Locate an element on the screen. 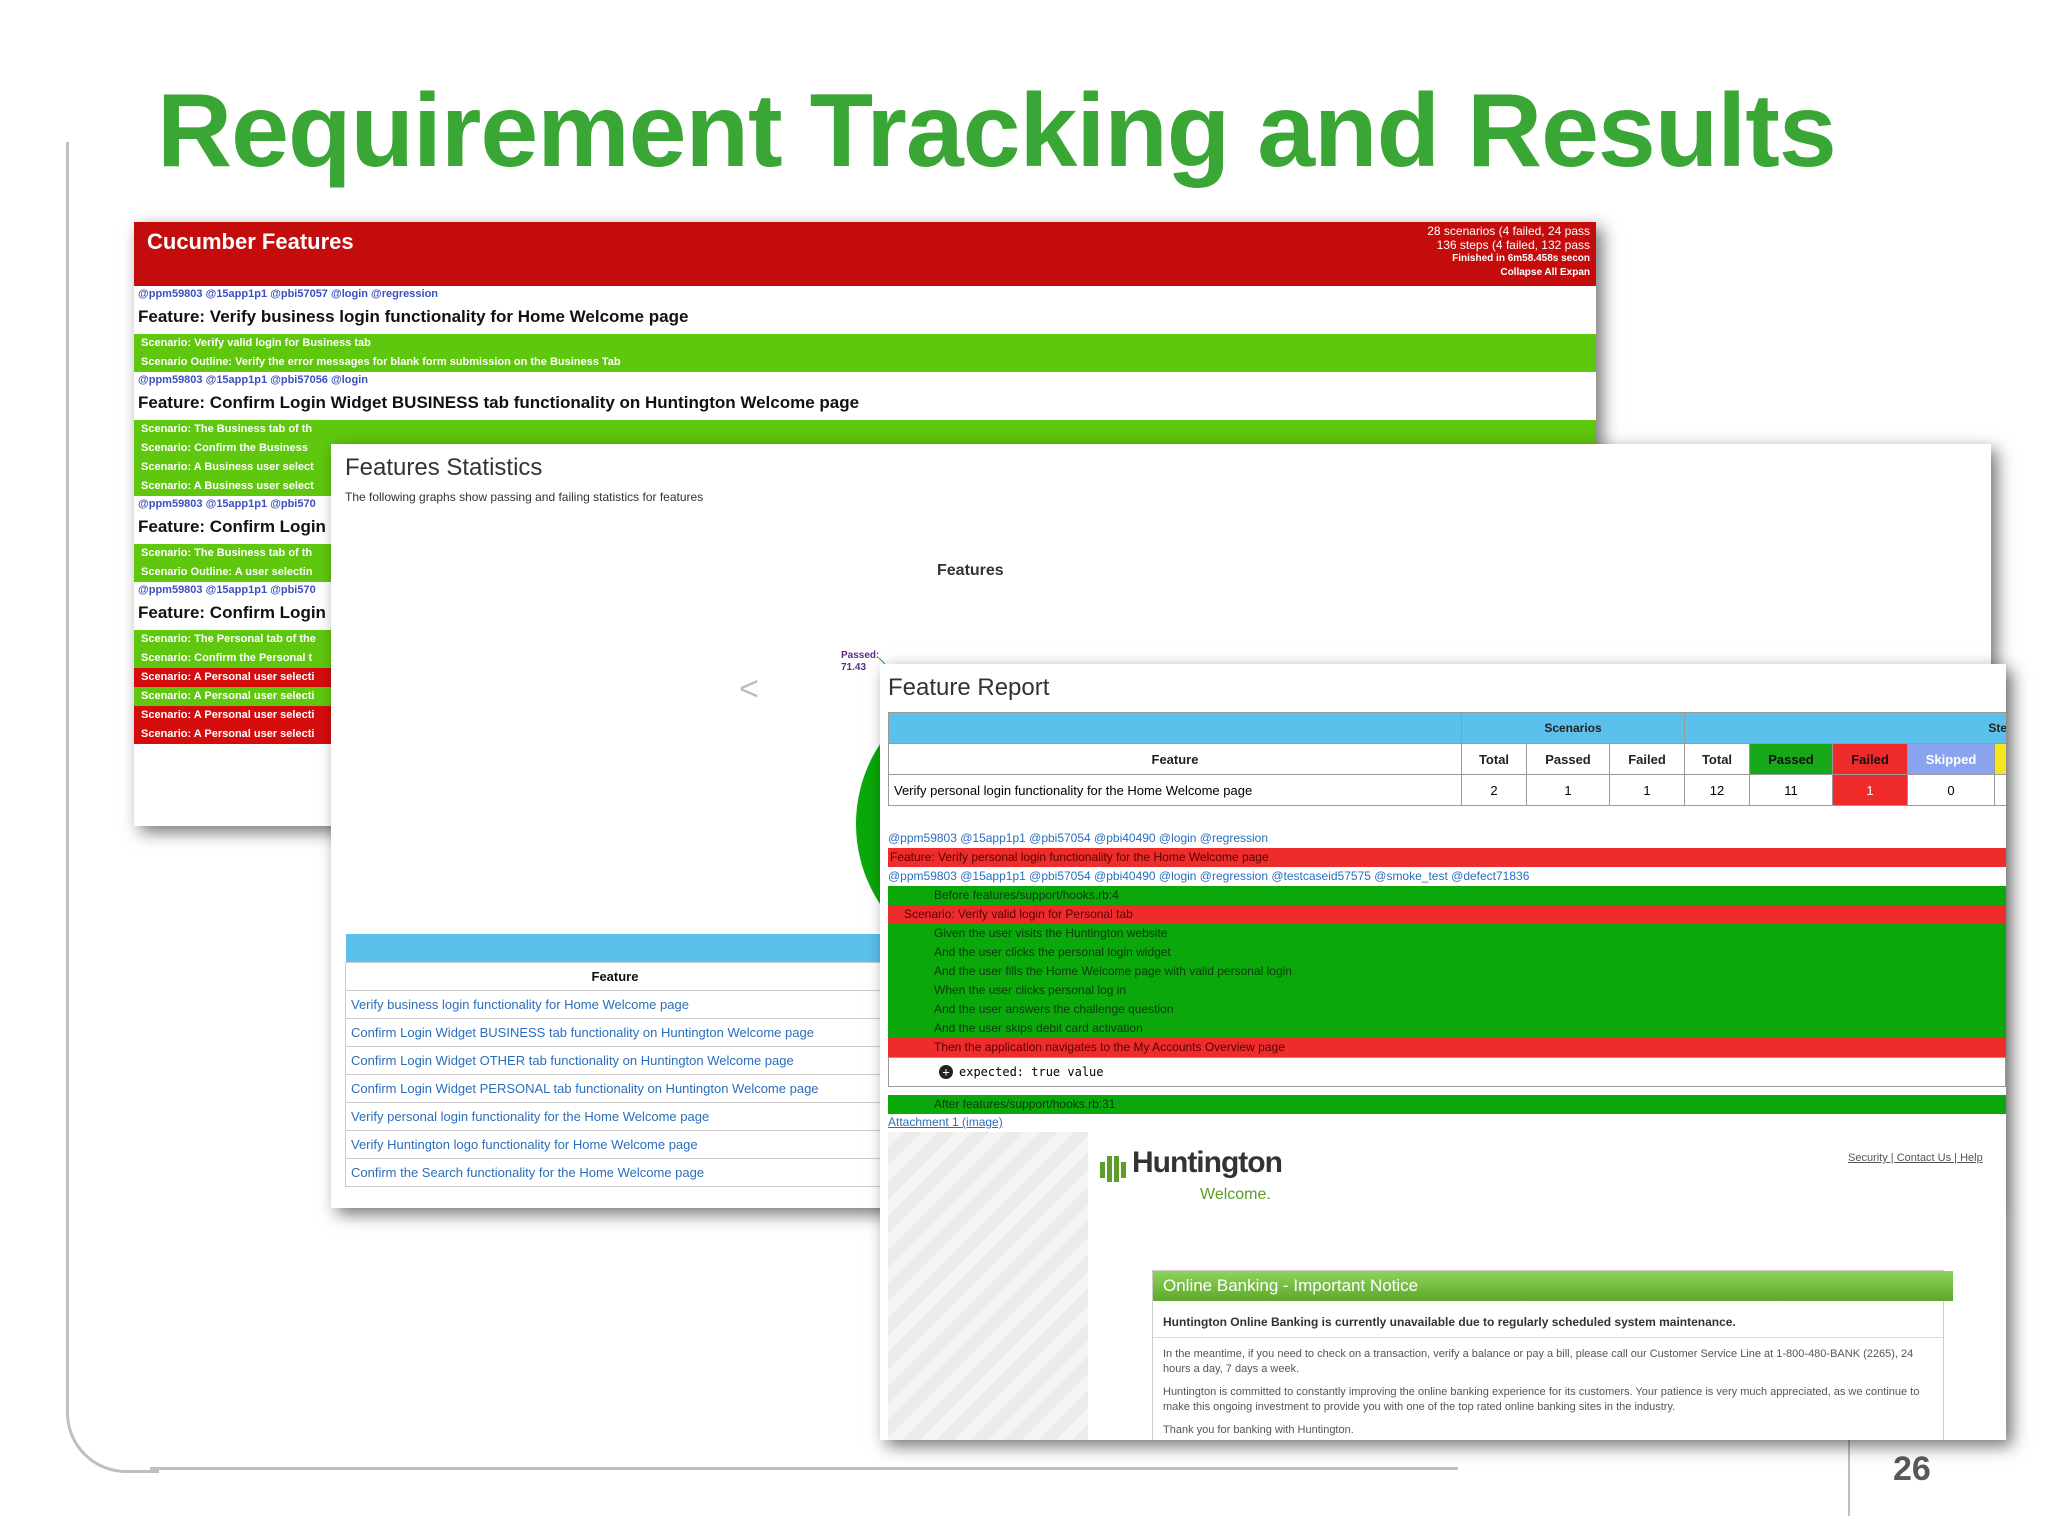 This screenshot has height=1536, width=2048. col-st-failed: Failed is located at coordinates (1870, 759).